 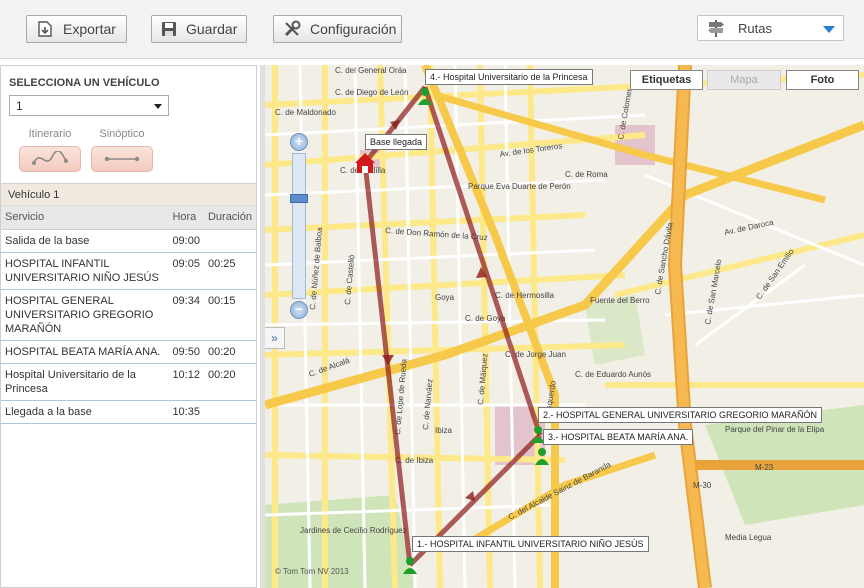 What do you see at coordinates (89, 105) in the screenshot?
I see `vehicle-select: 1` at bounding box center [89, 105].